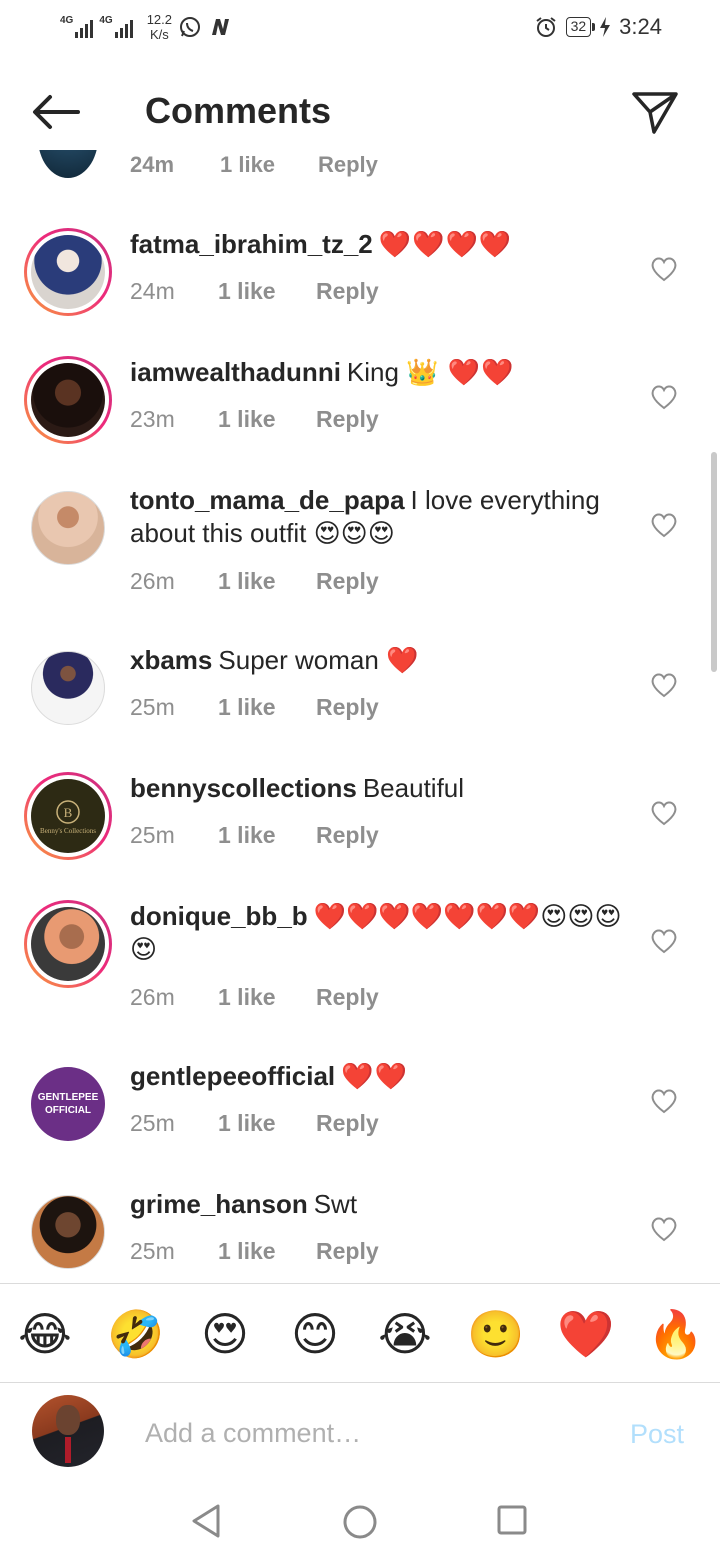 Image resolution: width=720 pixels, height=1560 pixels. I want to click on emoji-cry-button: 😭, so click(405, 1334).